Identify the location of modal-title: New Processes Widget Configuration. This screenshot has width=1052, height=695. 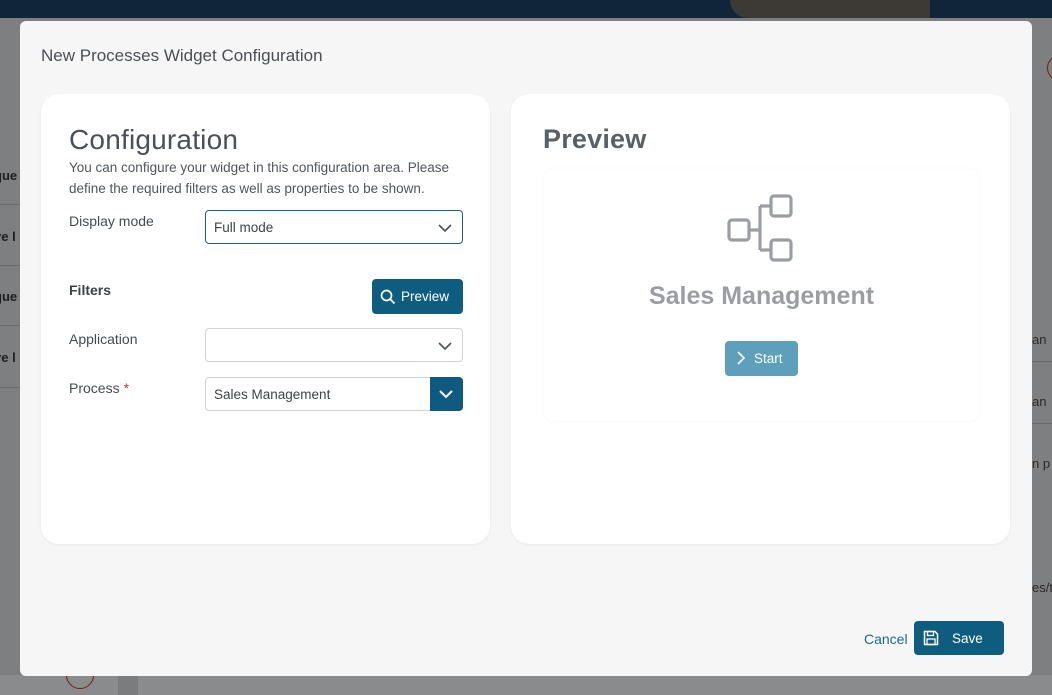
(182, 55).